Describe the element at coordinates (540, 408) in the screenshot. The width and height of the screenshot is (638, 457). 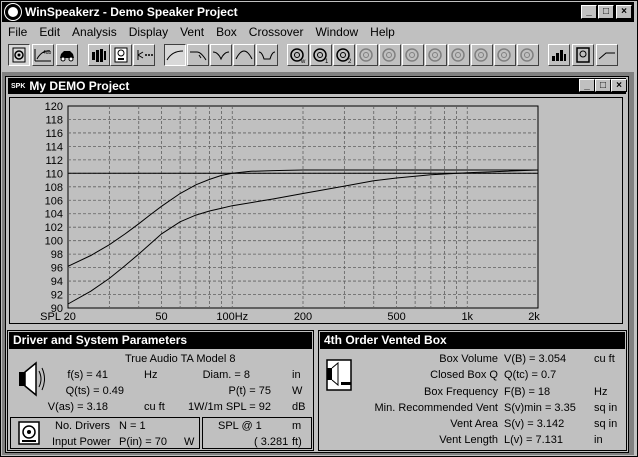
I see `min-vent-value: S(v)min = 3.35` at that location.